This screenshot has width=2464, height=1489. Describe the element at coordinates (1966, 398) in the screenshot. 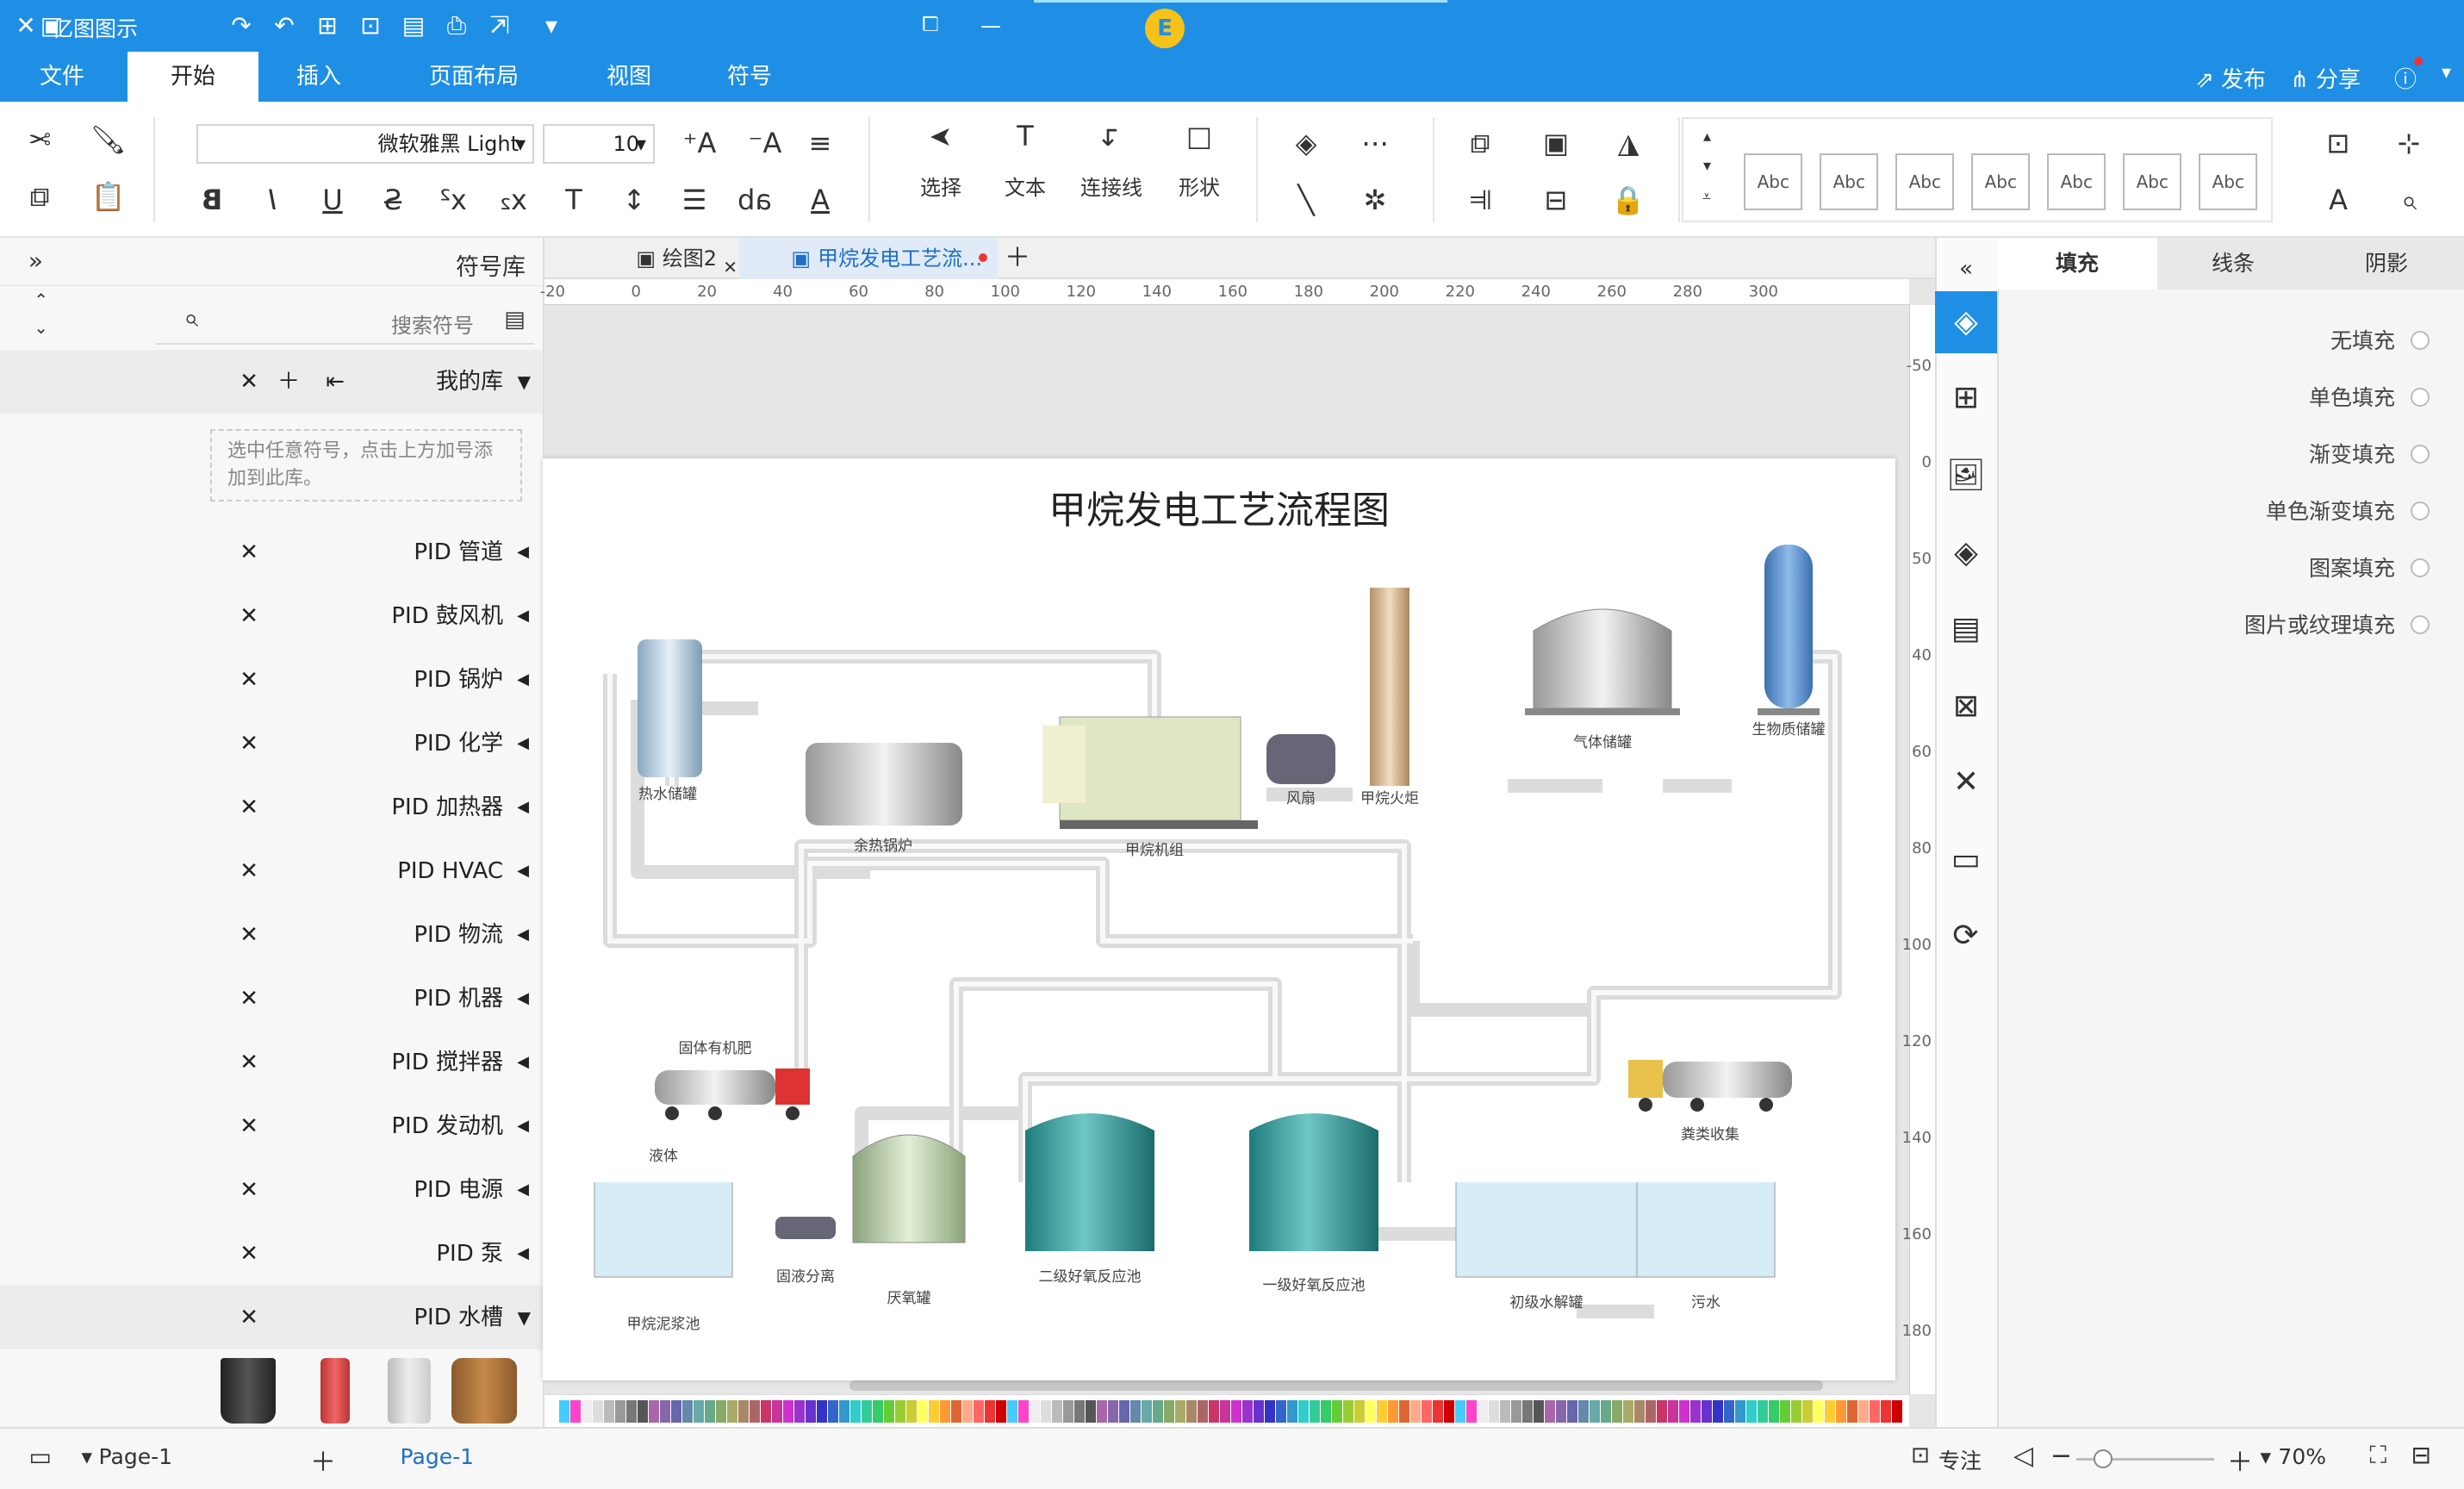

I see `grid-icon: ⊞` at that location.